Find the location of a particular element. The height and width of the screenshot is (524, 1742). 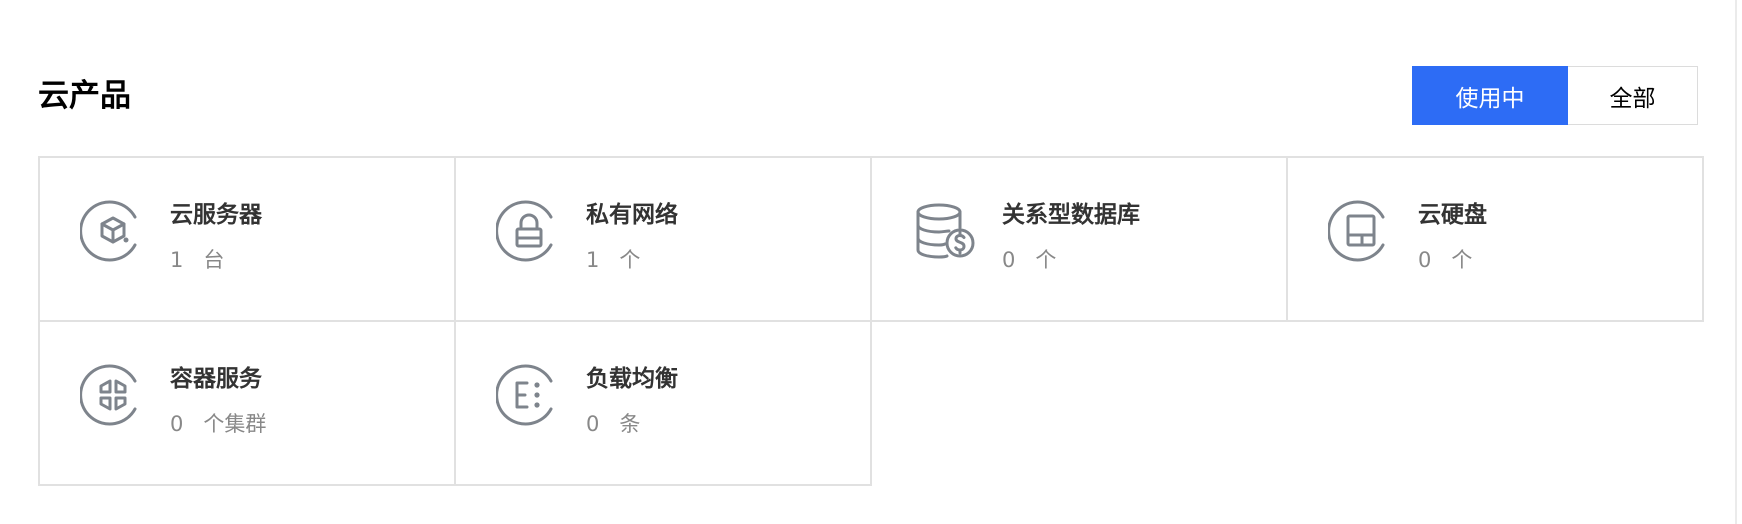

filter-in-use-button: 使用中 is located at coordinates (1490, 95).